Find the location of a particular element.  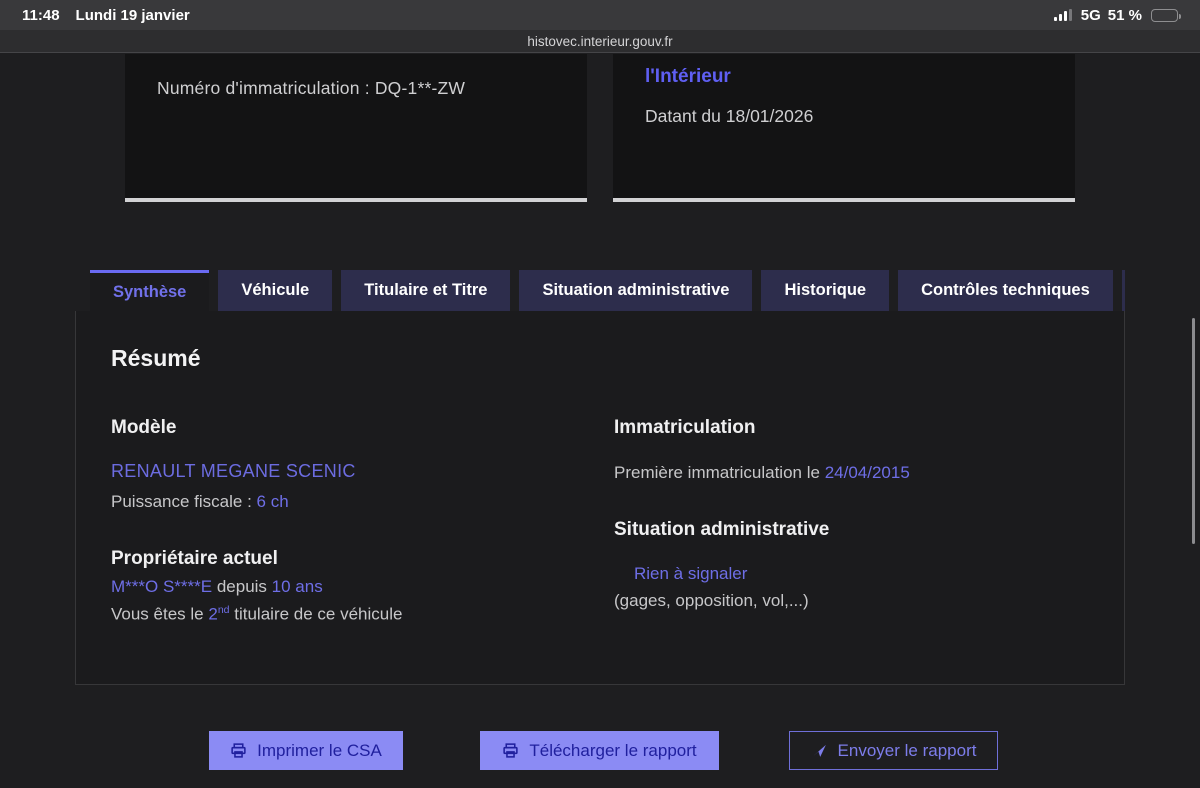

owner-rank-number: 2 is located at coordinates (213, 614).